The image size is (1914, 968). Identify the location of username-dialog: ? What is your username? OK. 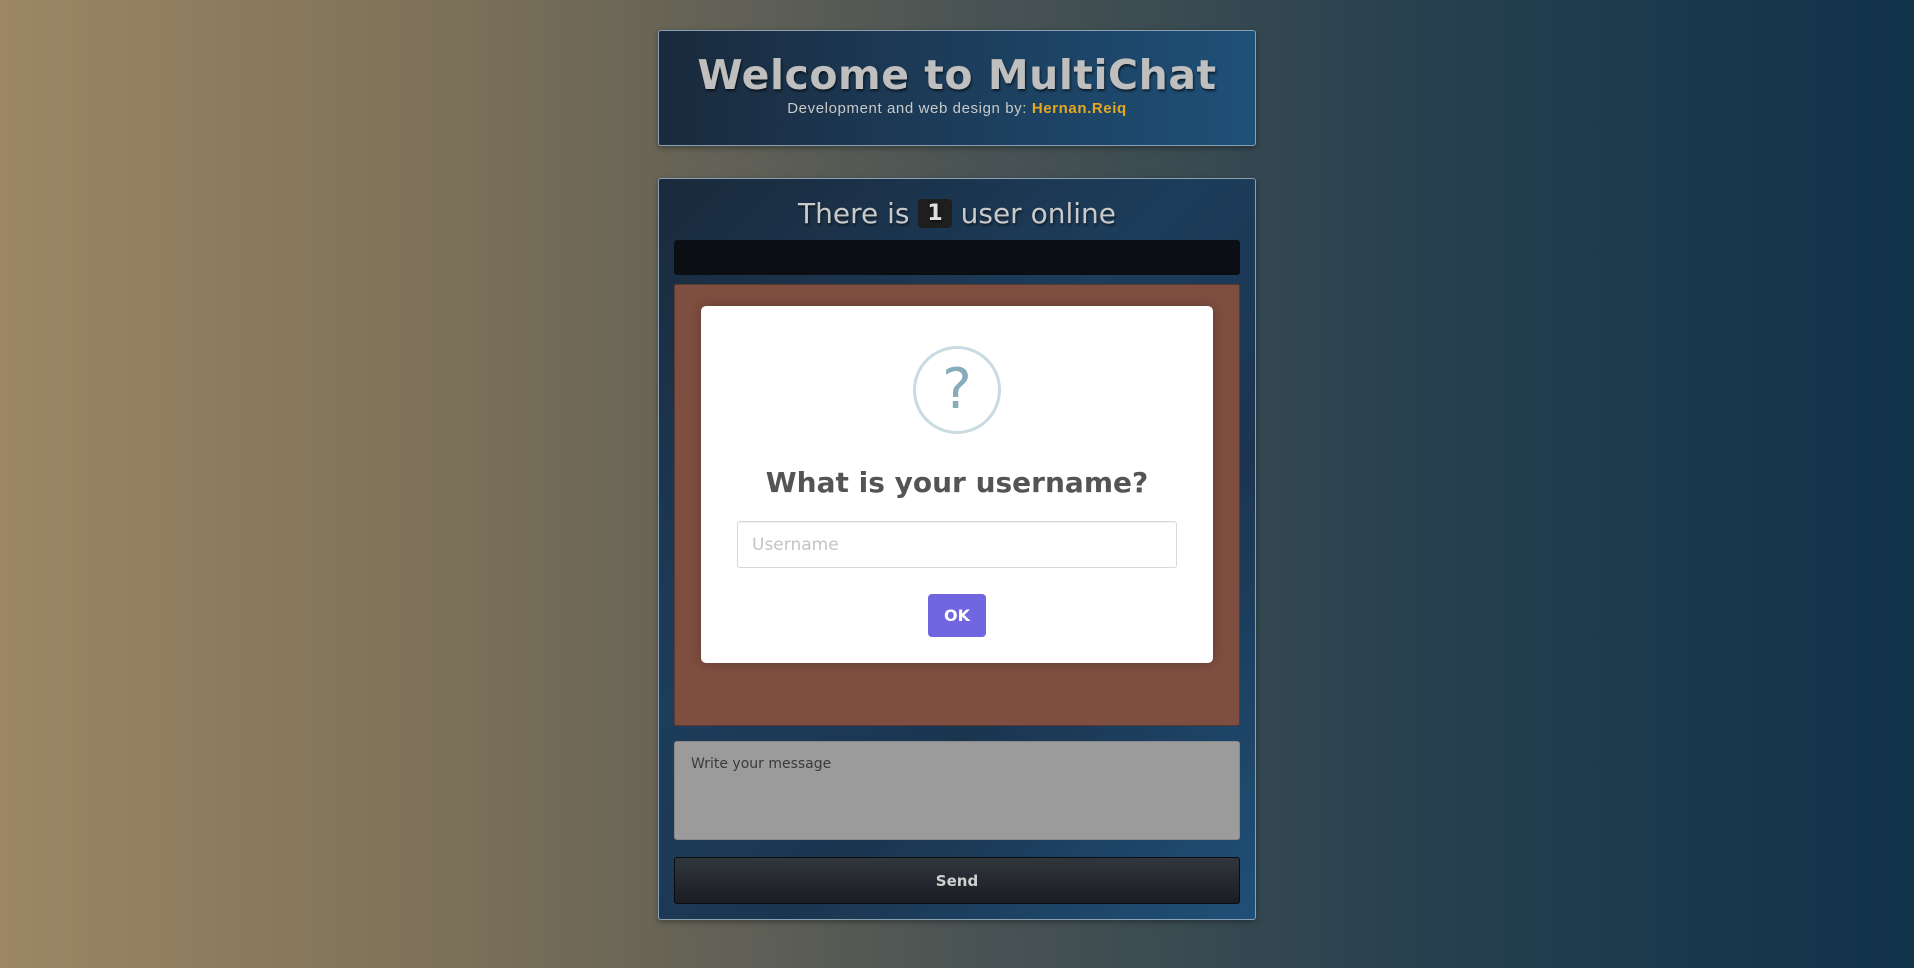
(957, 484).